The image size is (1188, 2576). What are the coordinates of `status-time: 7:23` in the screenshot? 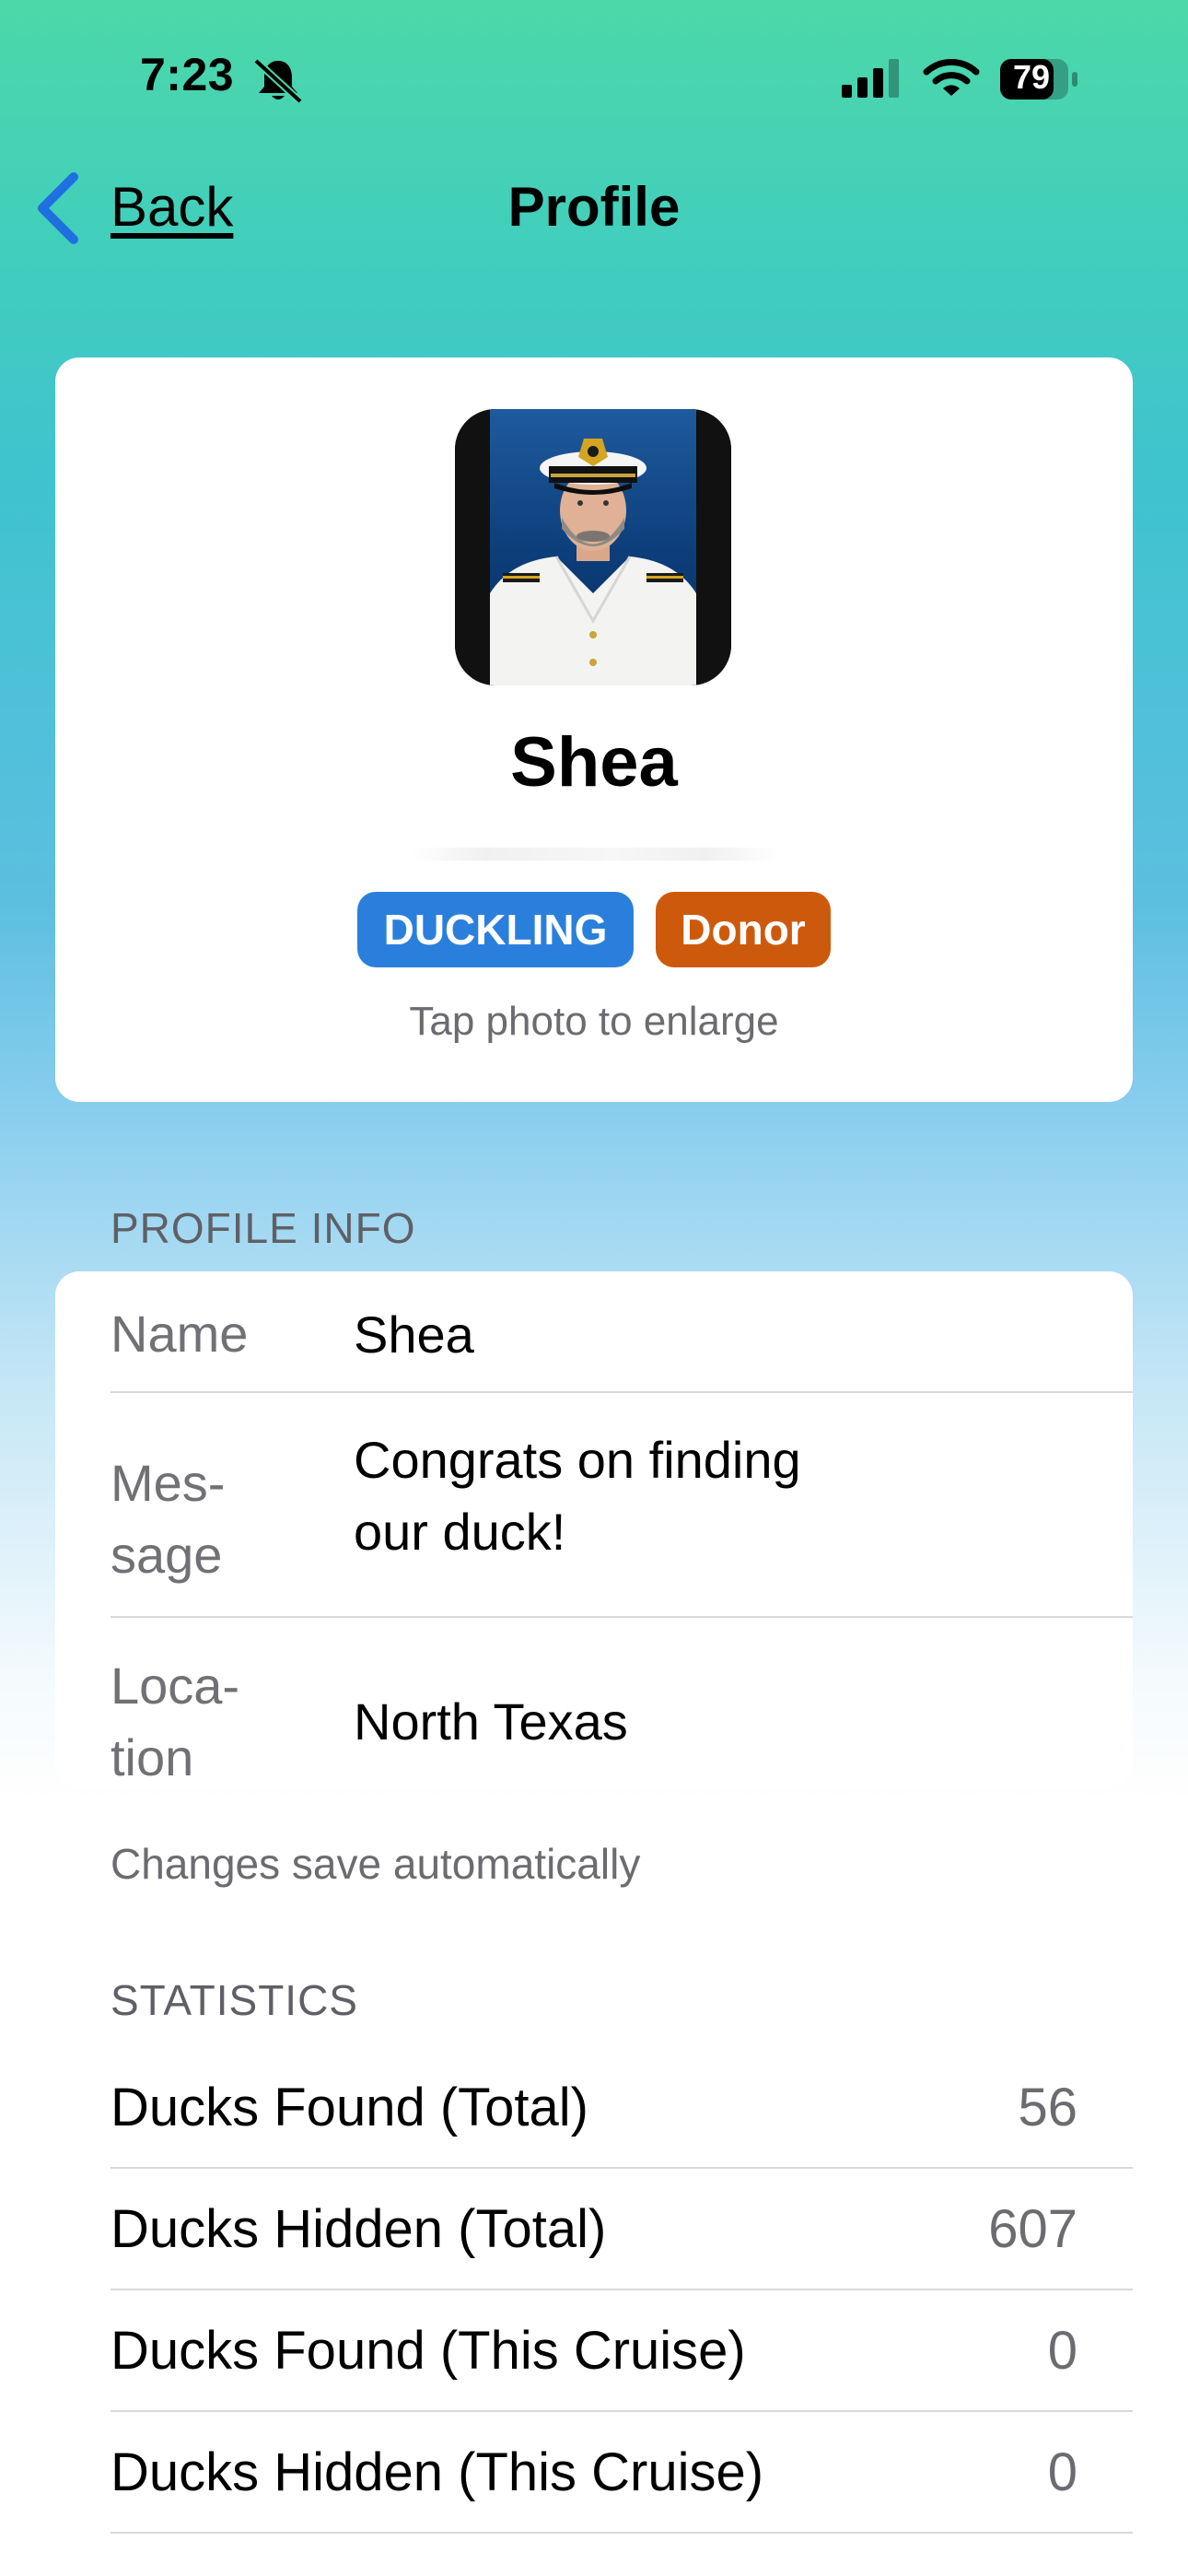 It's located at (187, 74).